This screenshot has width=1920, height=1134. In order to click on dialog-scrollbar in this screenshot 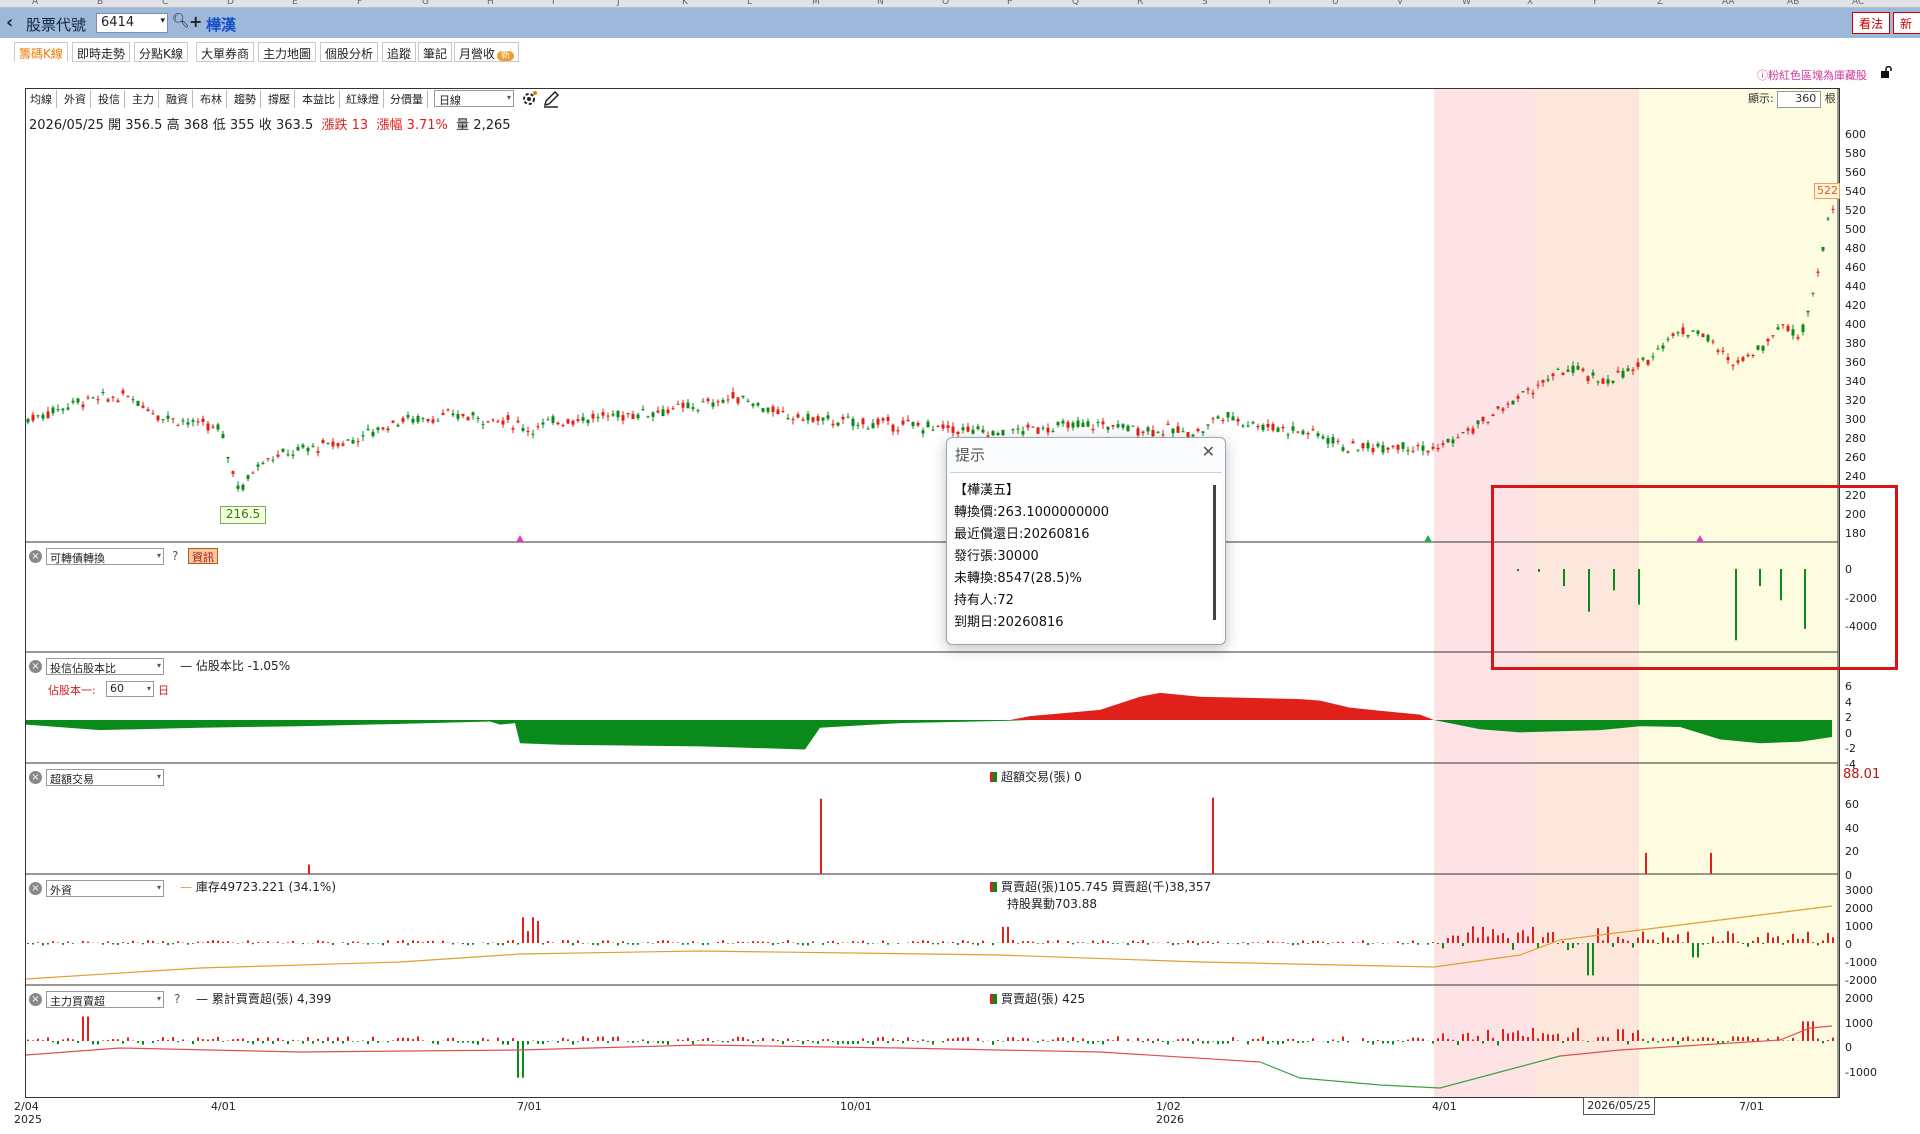, I will do `click(1214, 552)`.